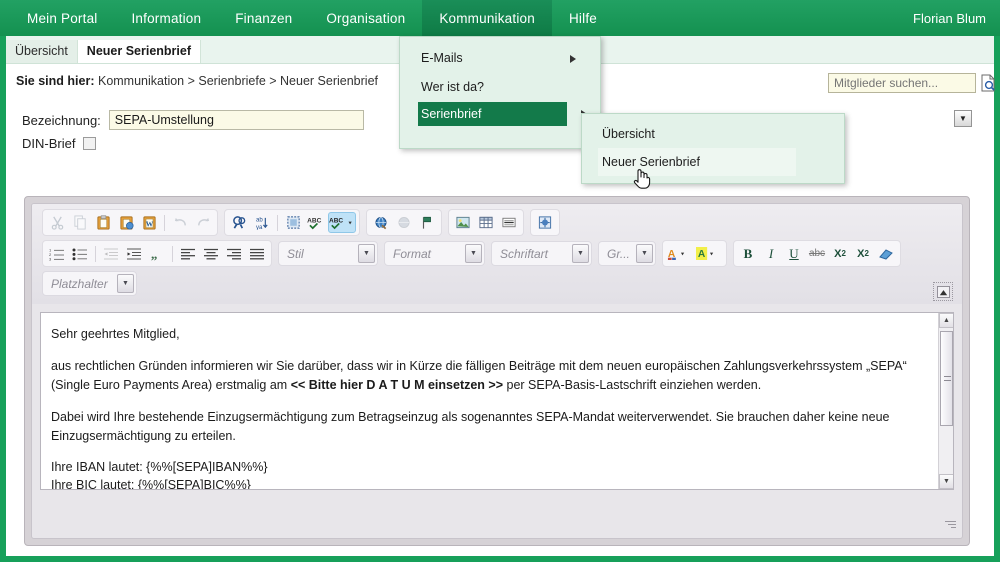 This screenshot has height=562, width=1000. What do you see at coordinates (500, 87) in the screenshot?
I see `menu-item-wer-ist-da: Wer ist da?` at bounding box center [500, 87].